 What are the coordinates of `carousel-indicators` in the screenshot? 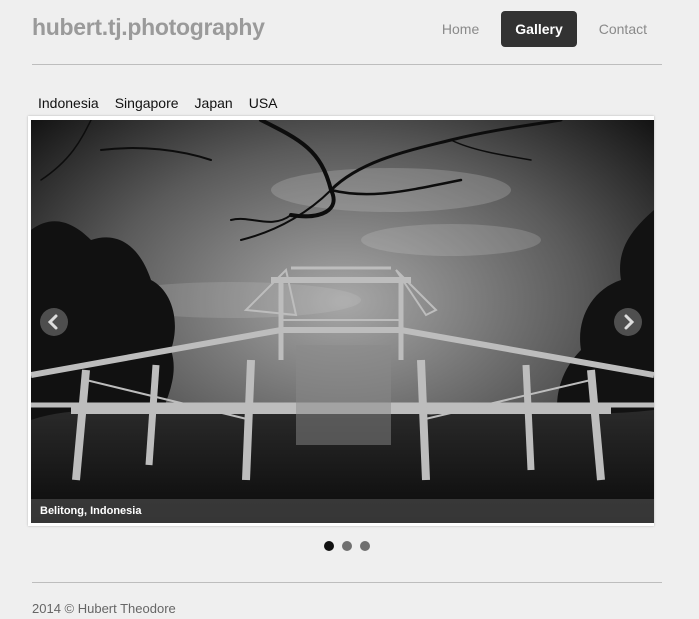 It's located at (347, 546).